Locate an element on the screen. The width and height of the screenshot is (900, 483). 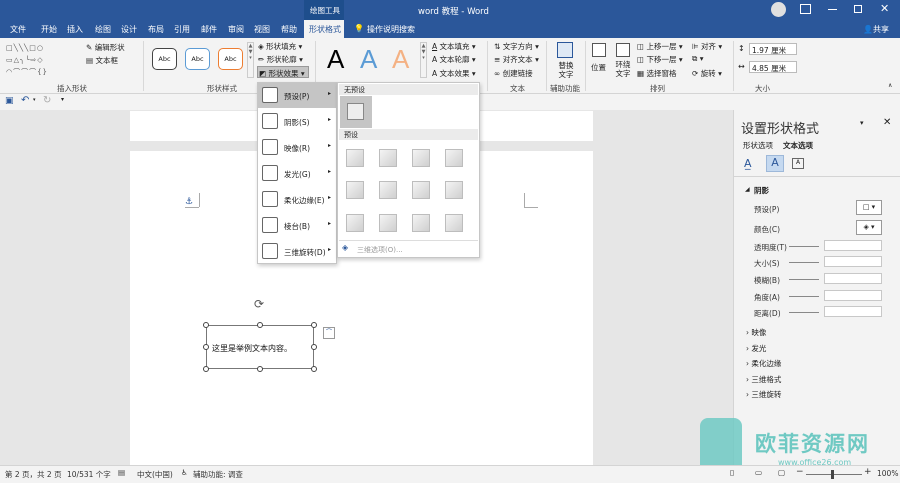
shadow-preset-dropdown: □ ▾ is located at coordinates (869, 207).